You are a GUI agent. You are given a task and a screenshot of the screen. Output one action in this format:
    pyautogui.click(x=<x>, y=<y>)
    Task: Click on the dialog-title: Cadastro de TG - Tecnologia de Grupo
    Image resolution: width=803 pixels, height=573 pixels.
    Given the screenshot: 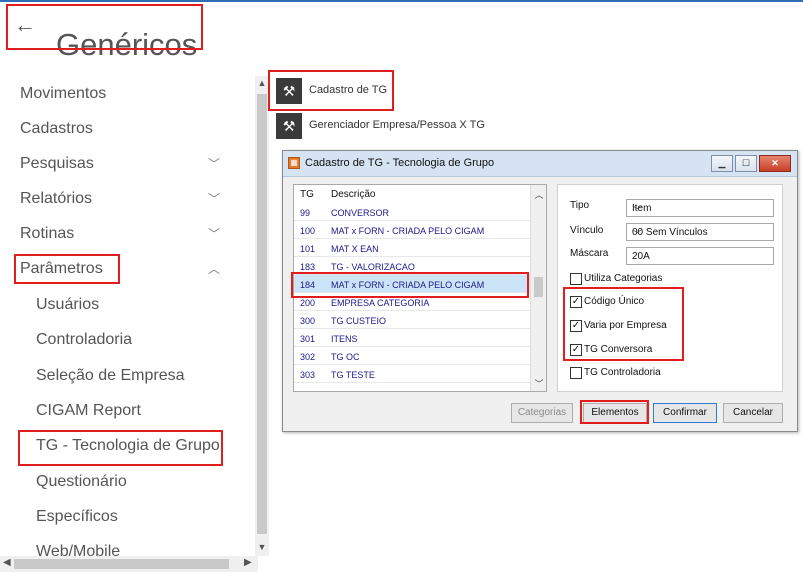 What is the action you would take?
    pyautogui.click(x=400, y=163)
    